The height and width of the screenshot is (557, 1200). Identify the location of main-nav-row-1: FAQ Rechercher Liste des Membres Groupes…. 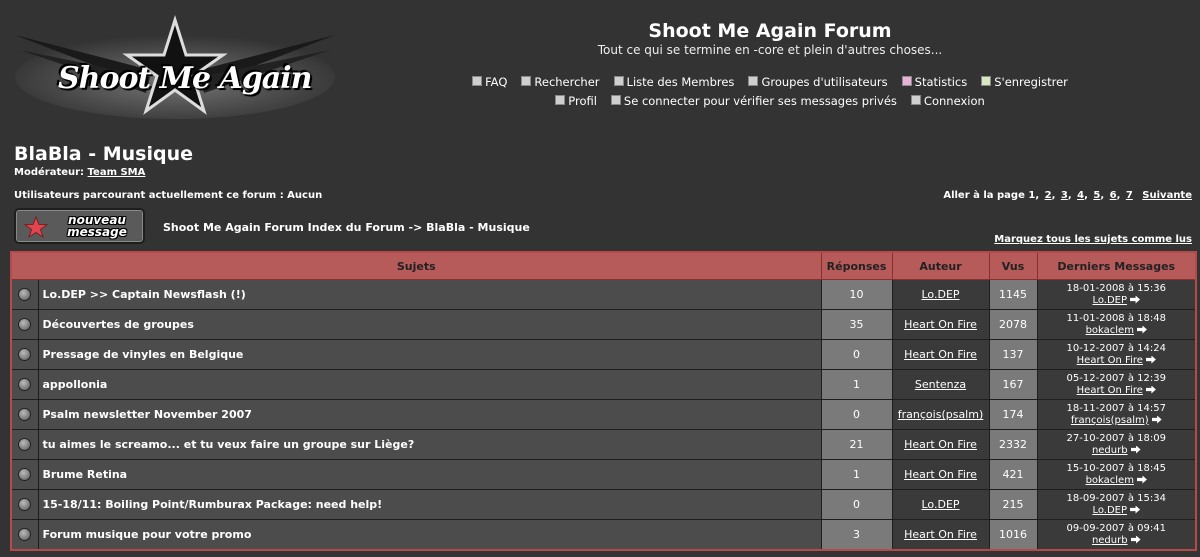
(770, 82).